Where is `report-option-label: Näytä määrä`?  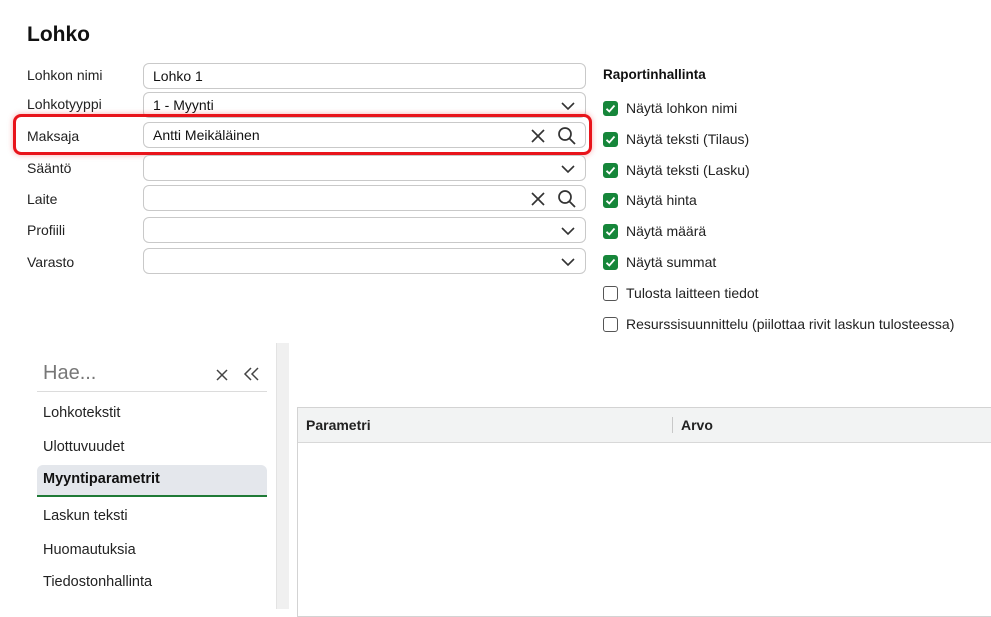
report-option-label: Näytä määrä is located at coordinates (666, 231).